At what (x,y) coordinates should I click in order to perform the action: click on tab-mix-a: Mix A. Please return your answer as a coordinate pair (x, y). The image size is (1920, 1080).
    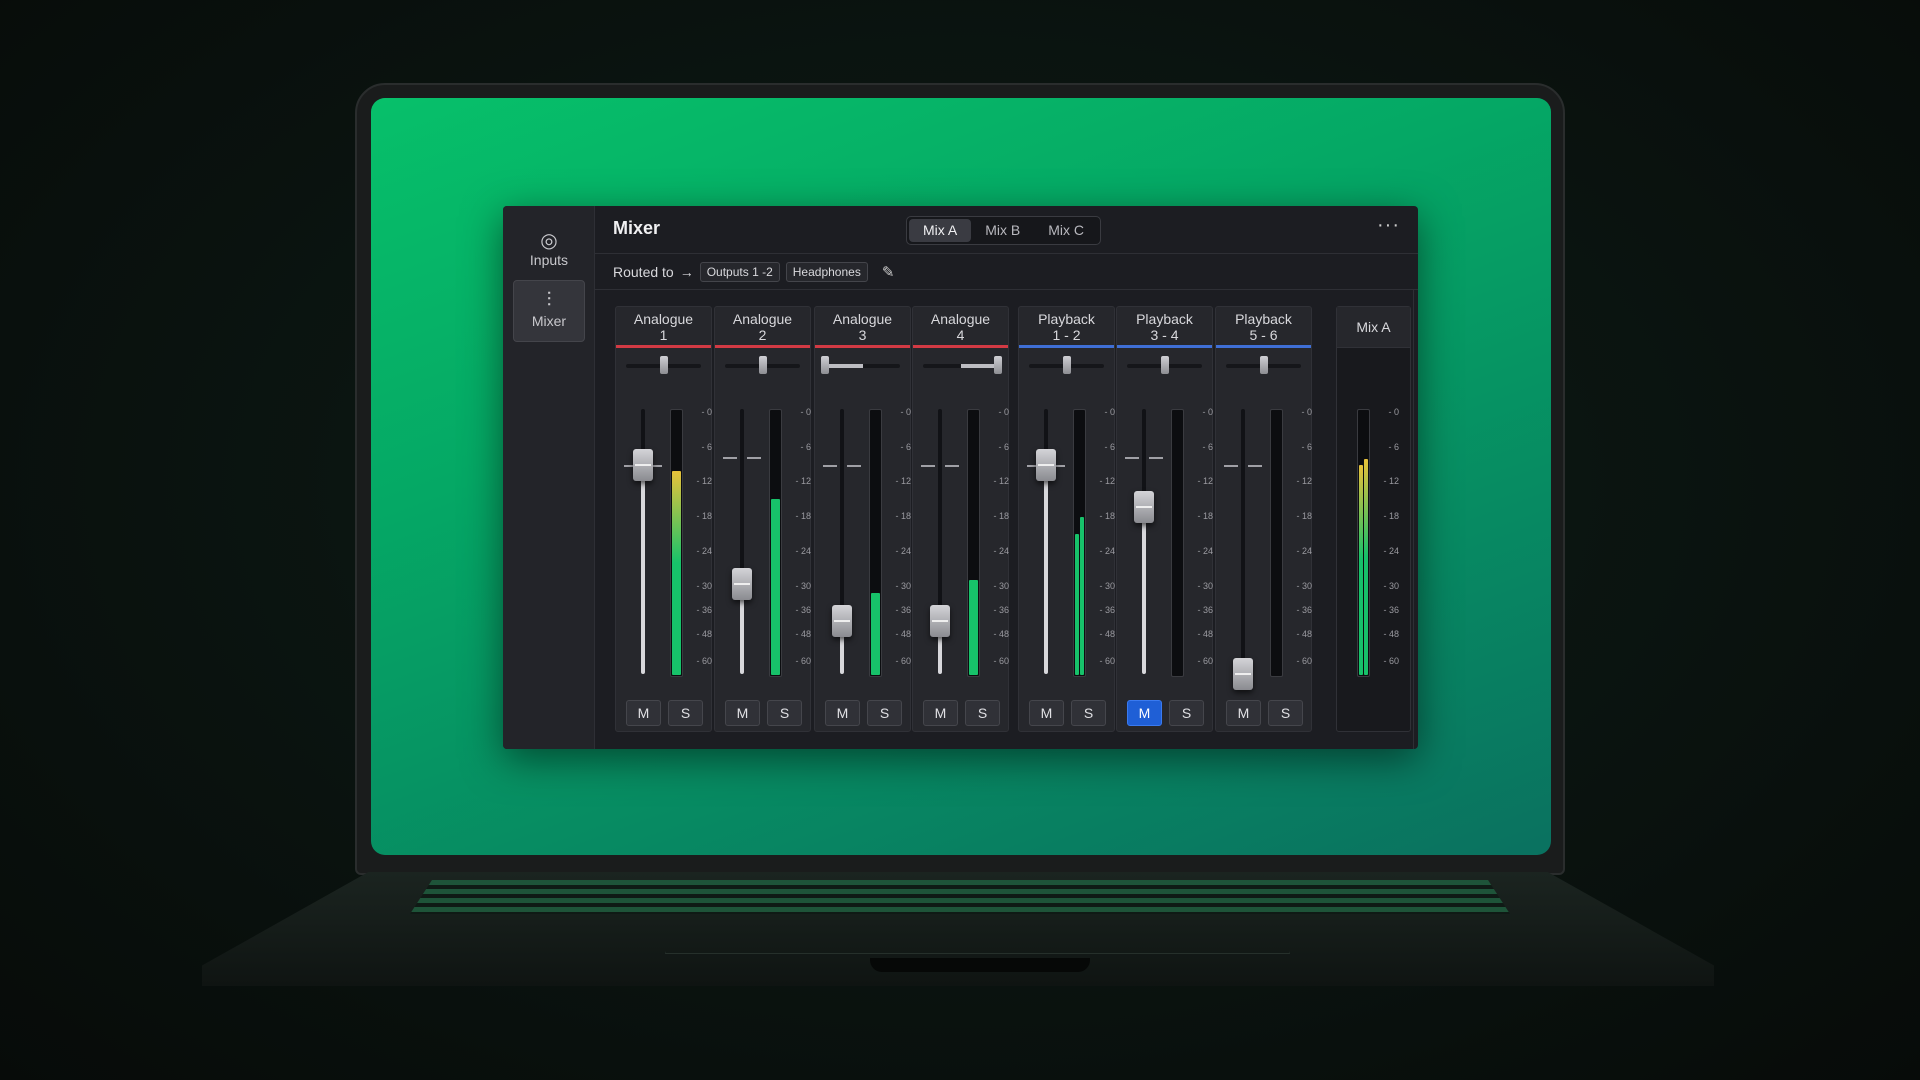
    Looking at the image, I should click on (940, 230).